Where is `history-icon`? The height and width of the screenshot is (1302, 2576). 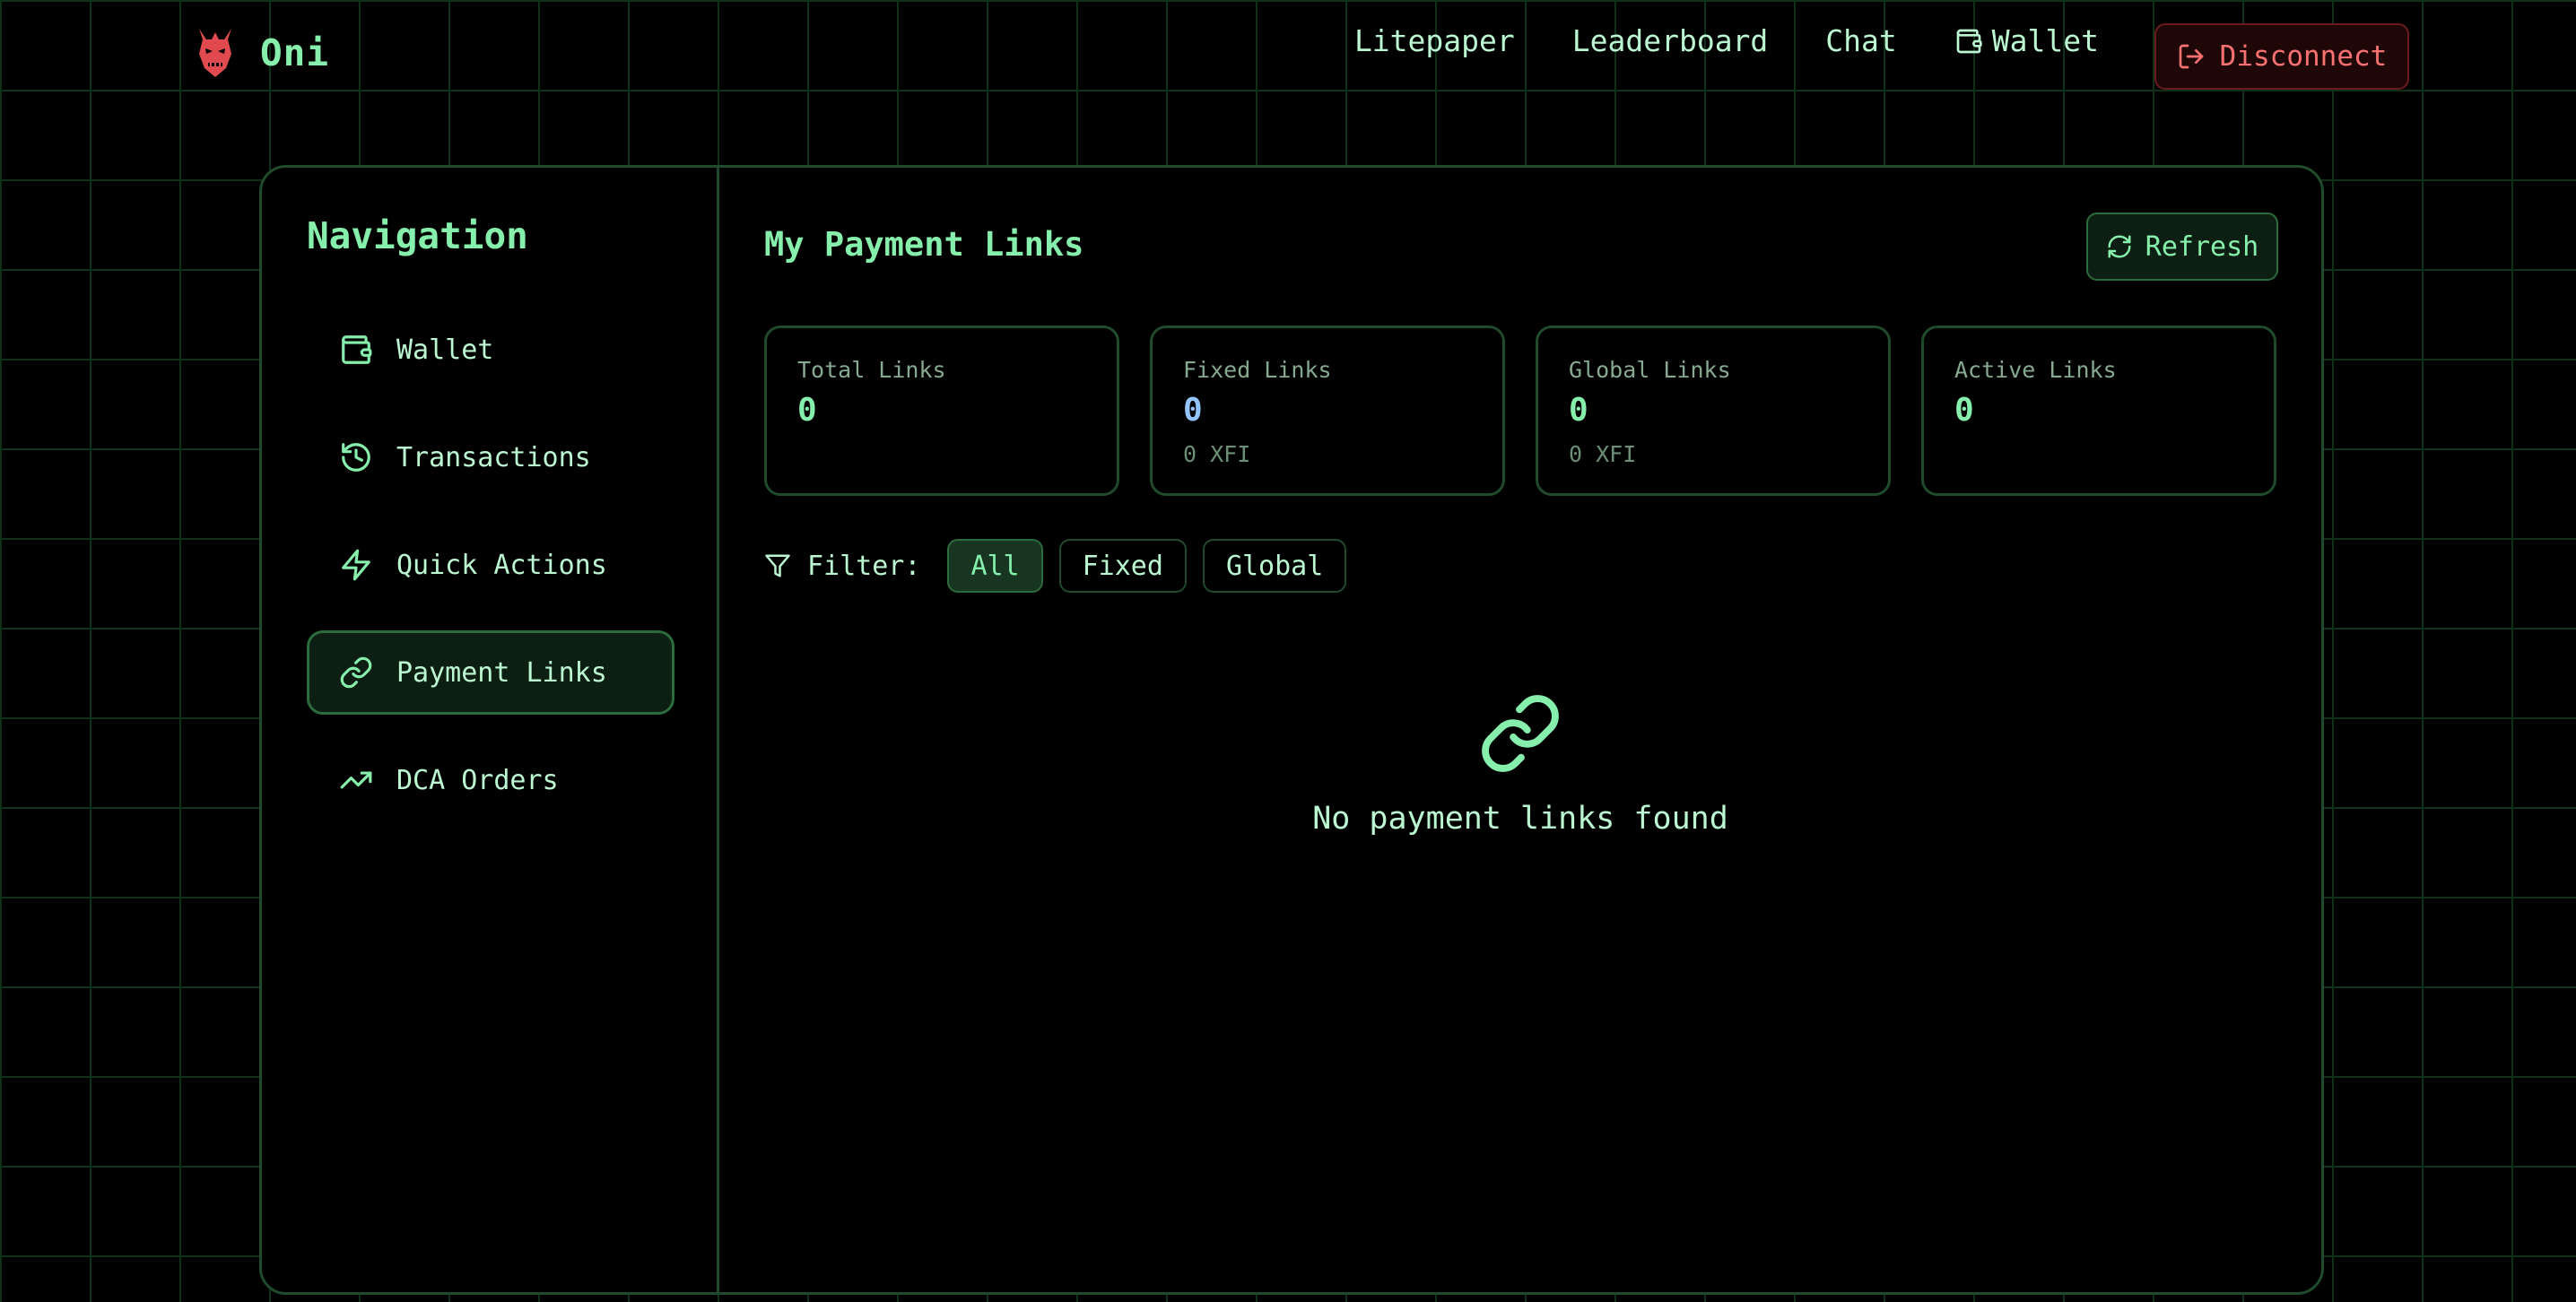 history-icon is located at coordinates (356, 457).